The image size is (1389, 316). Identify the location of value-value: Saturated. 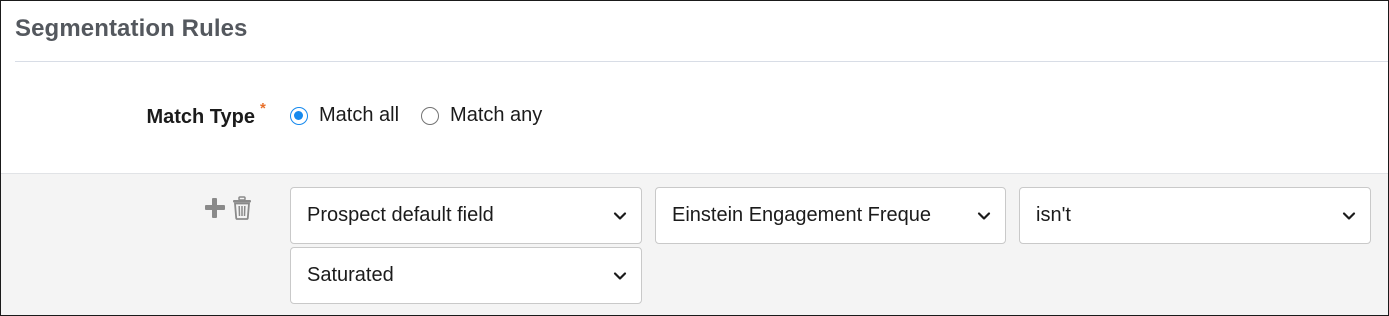
(350, 275).